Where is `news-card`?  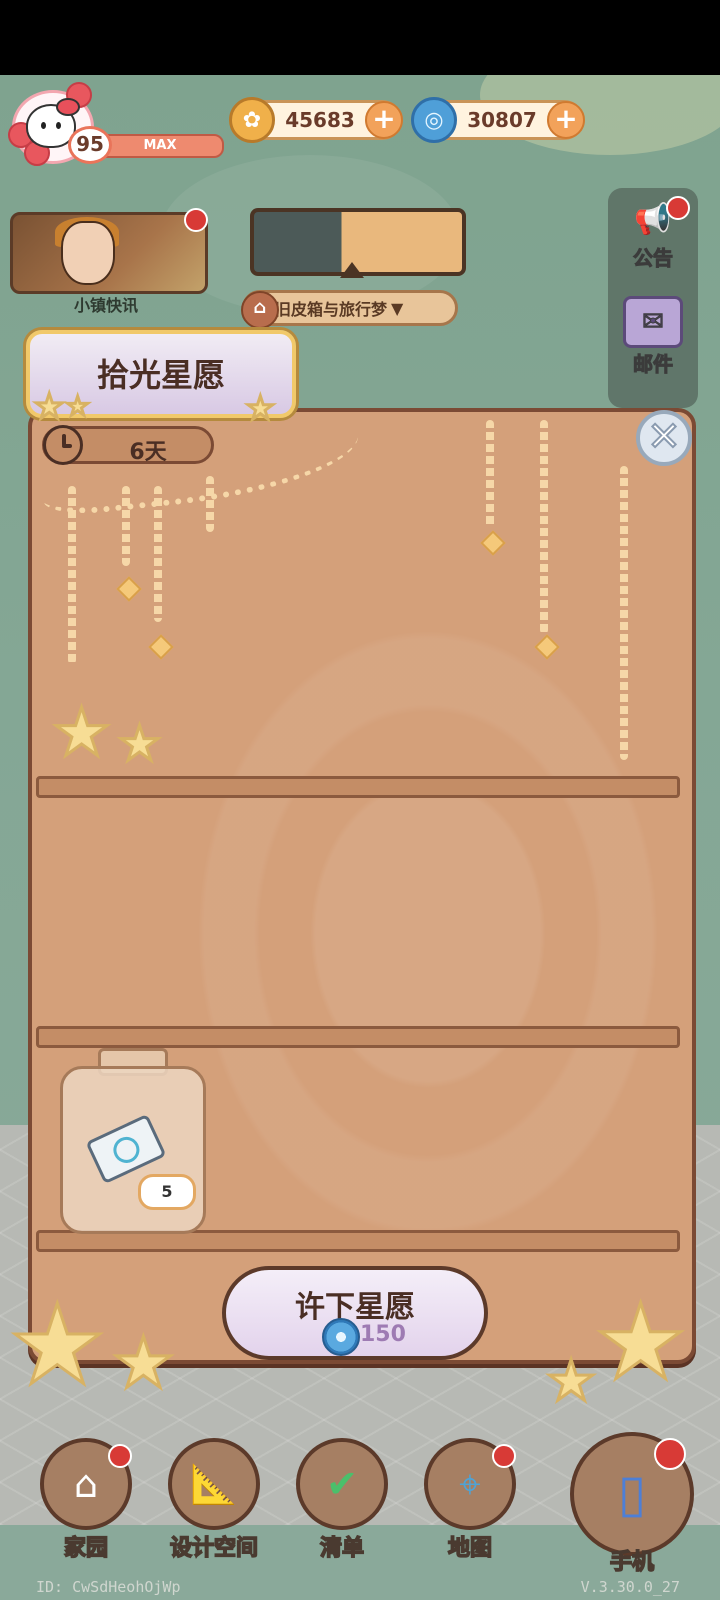 news-card is located at coordinates (109, 253).